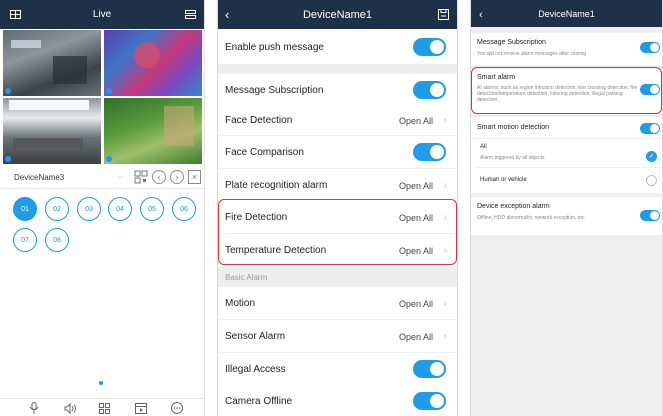  I want to click on channel-button: 07, so click(25, 240).